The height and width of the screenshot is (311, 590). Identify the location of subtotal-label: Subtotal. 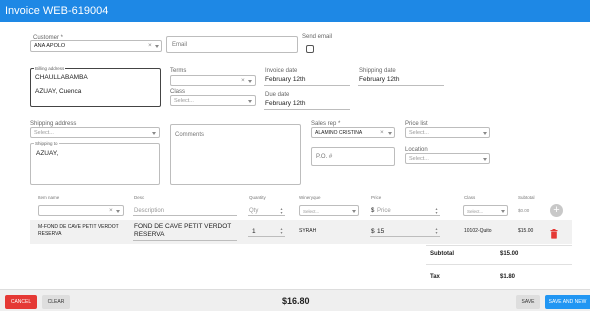
(442, 254).